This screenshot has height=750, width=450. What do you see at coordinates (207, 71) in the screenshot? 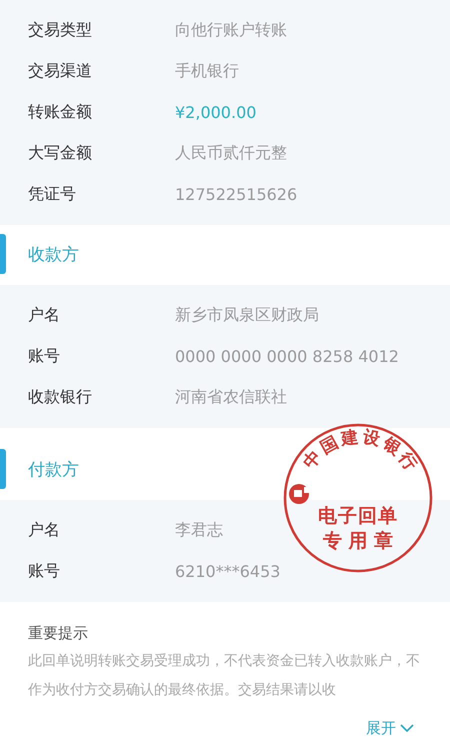
I see `field-value: 手机银行` at bounding box center [207, 71].